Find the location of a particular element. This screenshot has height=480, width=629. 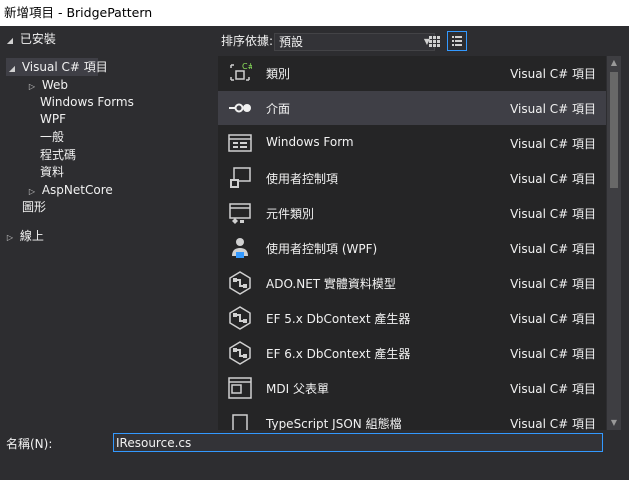

user-control-icon is located at coordinates (240, 178).